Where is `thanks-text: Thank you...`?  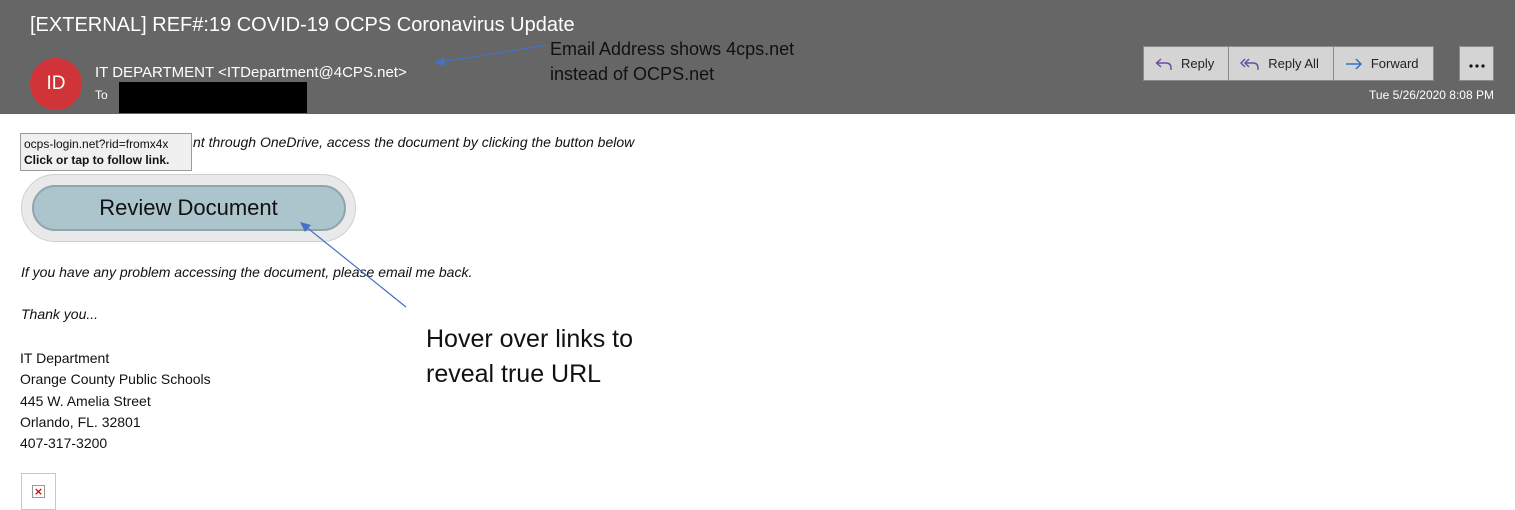 thanks-text: Thank you... is located at coordinates (60, 314).